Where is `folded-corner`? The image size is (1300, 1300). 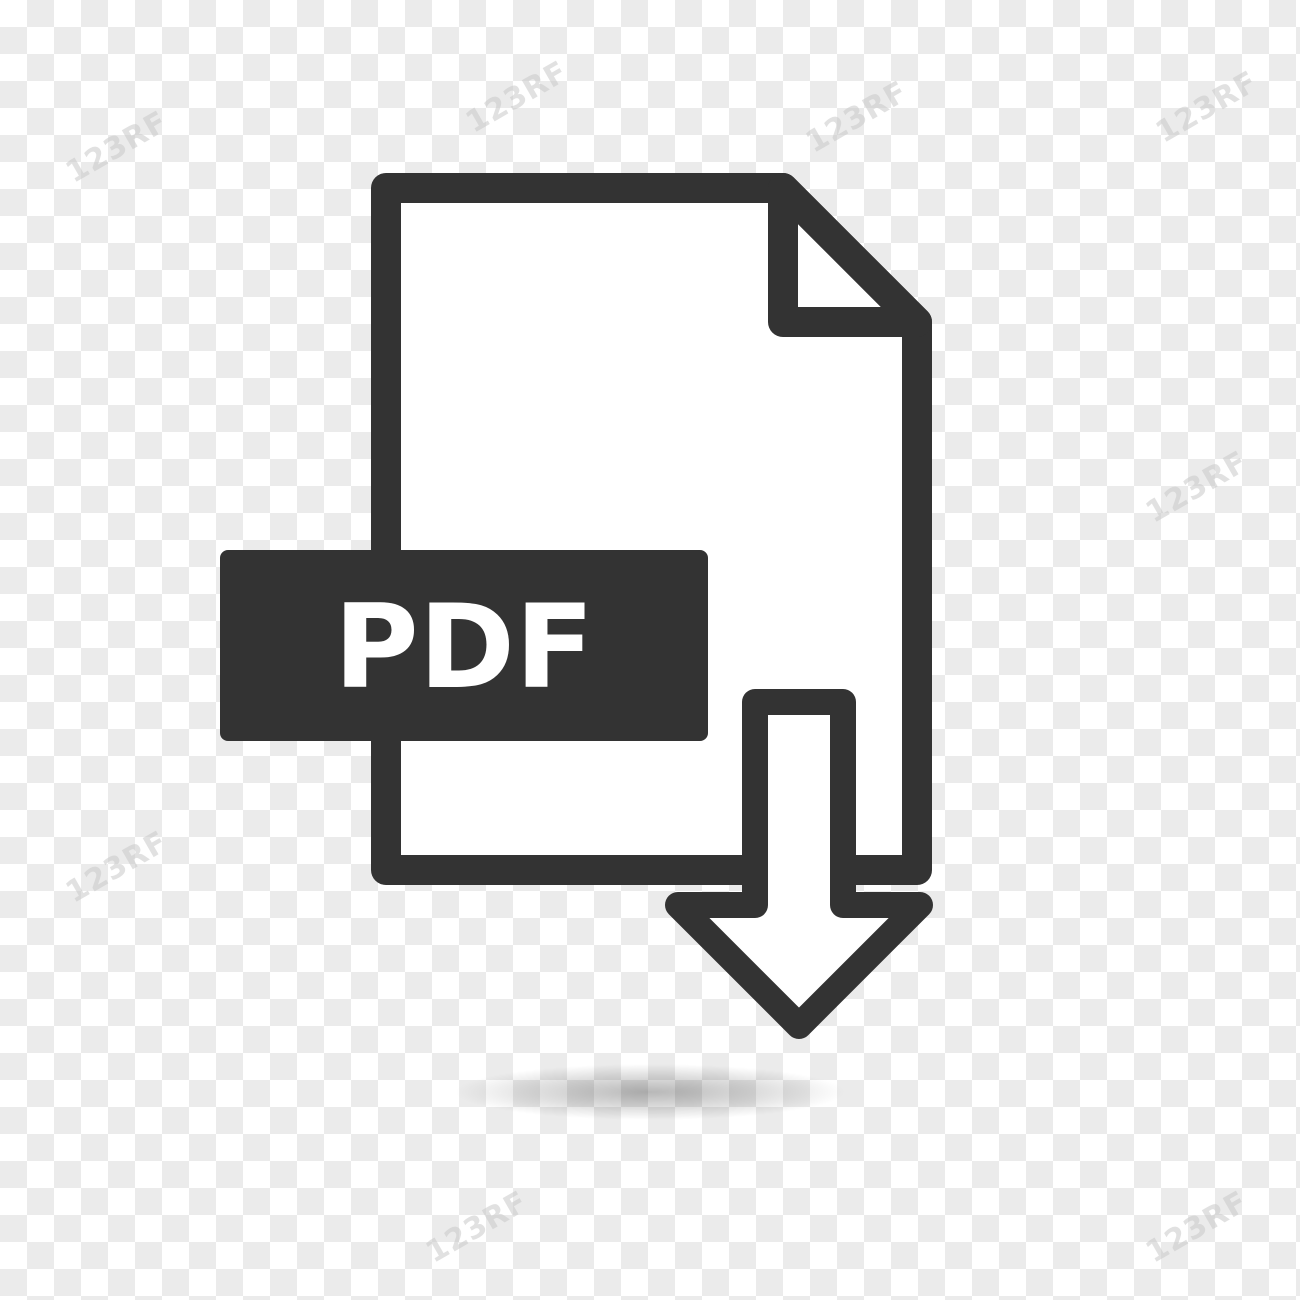 folded-corner is located at coordinates (850, 255).